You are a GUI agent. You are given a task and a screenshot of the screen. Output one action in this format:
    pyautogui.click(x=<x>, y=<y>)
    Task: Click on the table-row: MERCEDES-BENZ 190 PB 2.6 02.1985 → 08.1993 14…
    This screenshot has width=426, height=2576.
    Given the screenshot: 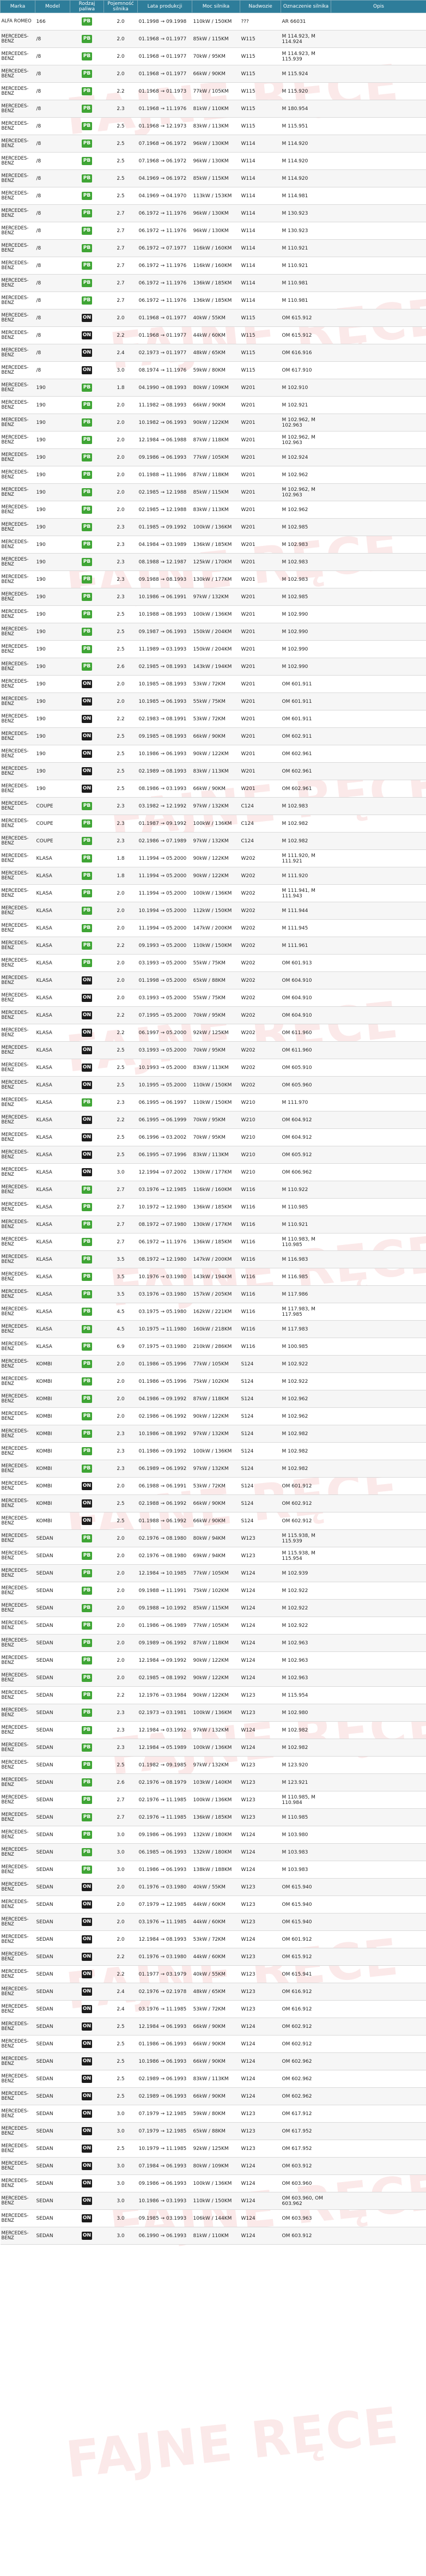 What is the action you would take?
    pyautogui.click(x=213, y=667)
    